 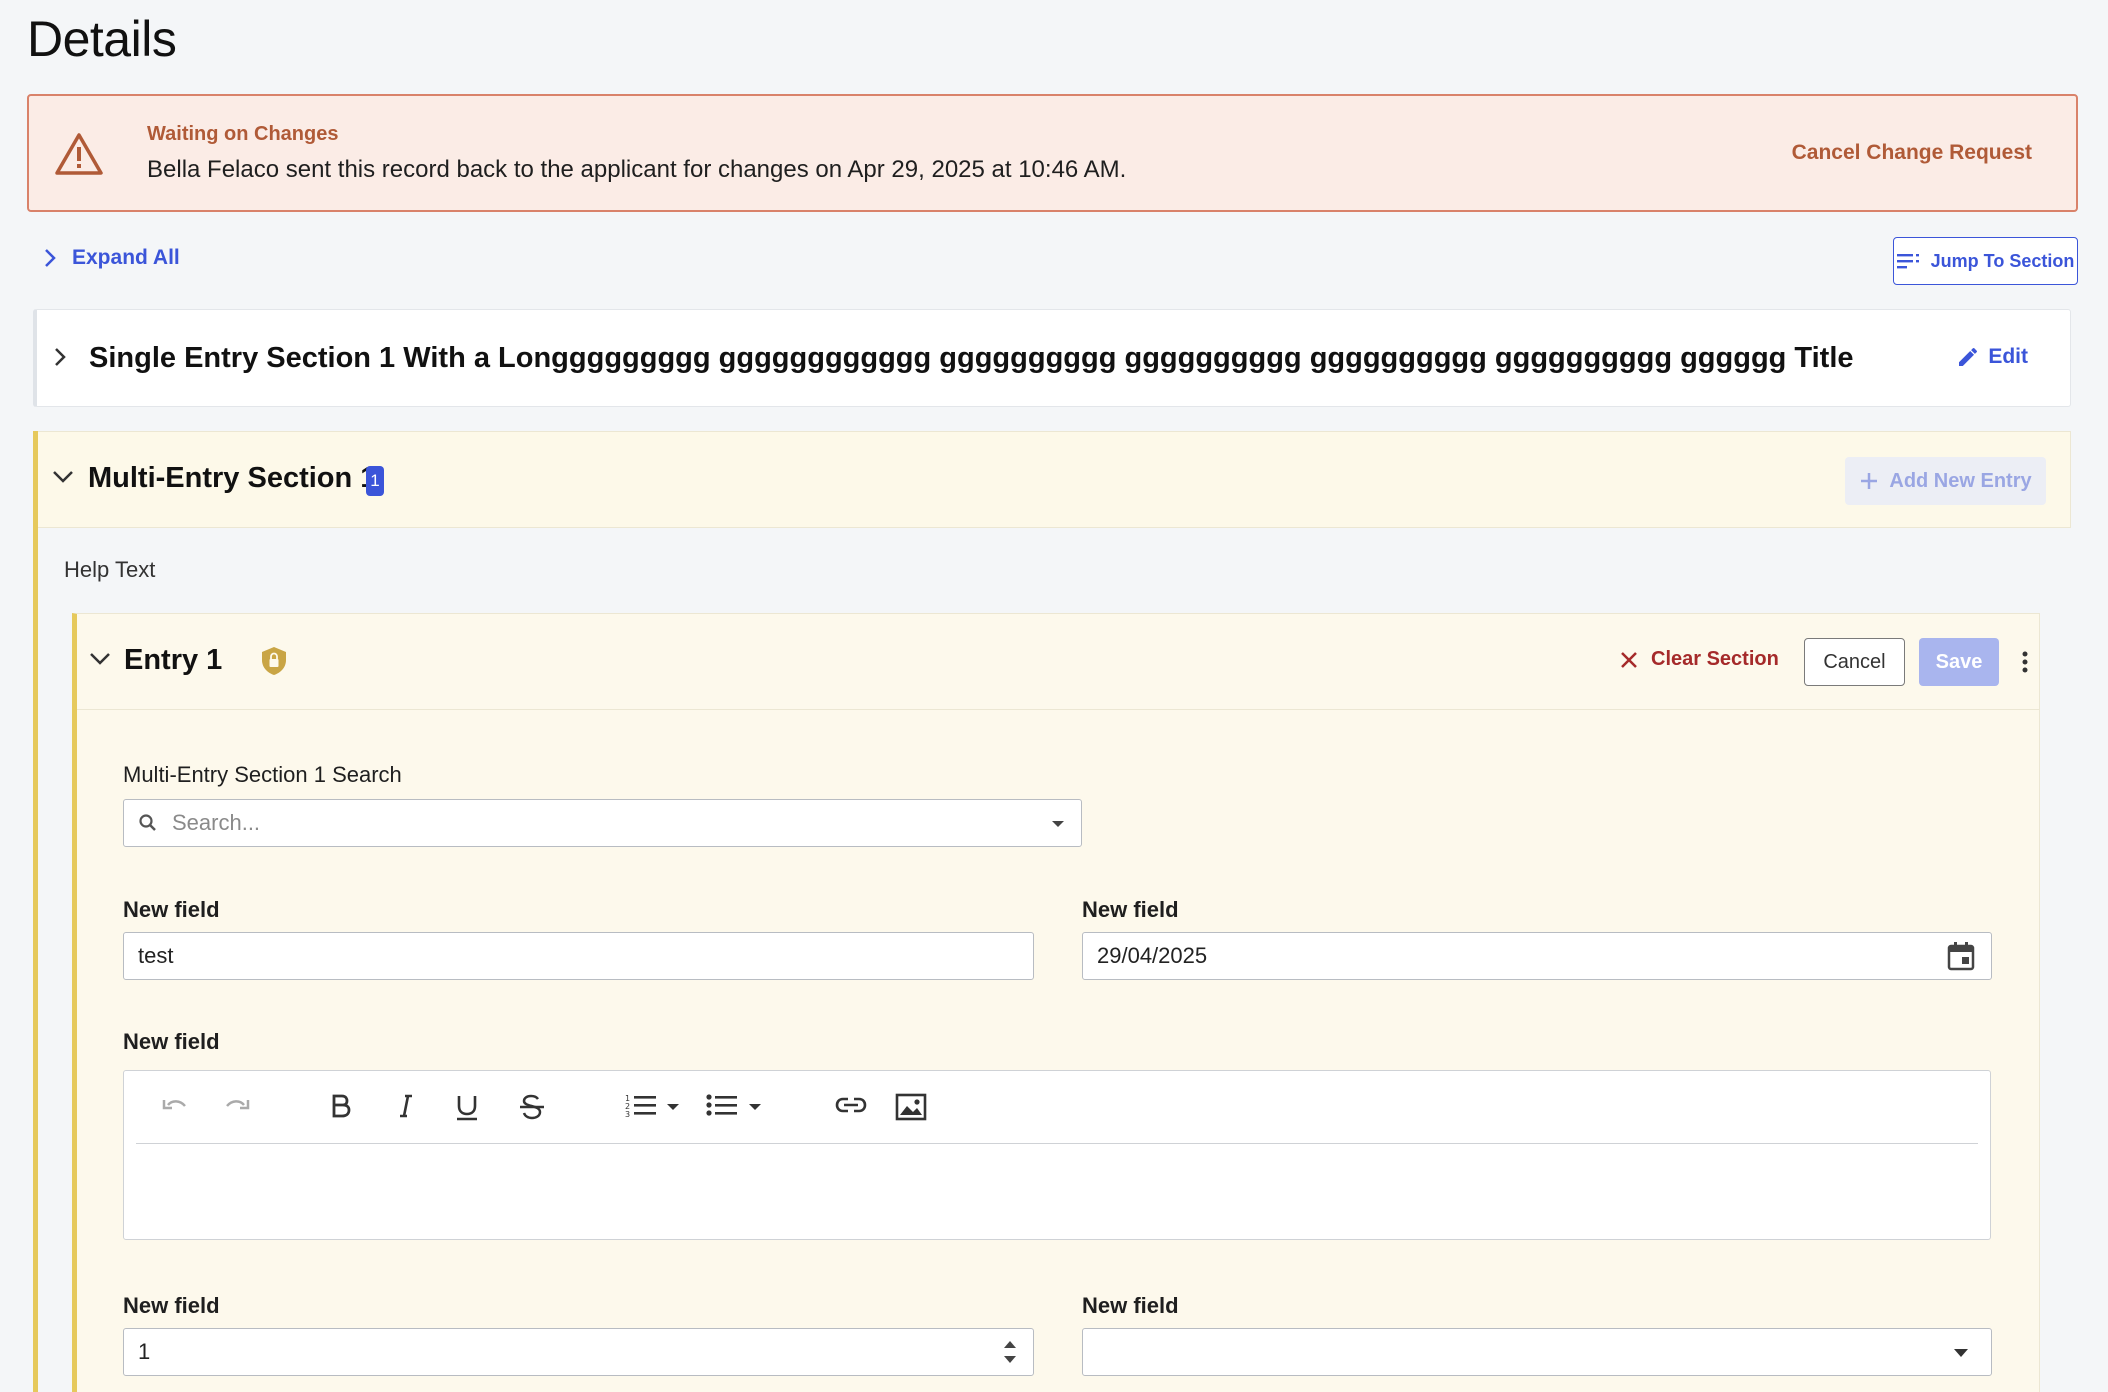 What do you see at coordinates (1152, 955) in the screenshot?
I see `date-field-value: 29/04/2025` at bounding box center [1152, 955].